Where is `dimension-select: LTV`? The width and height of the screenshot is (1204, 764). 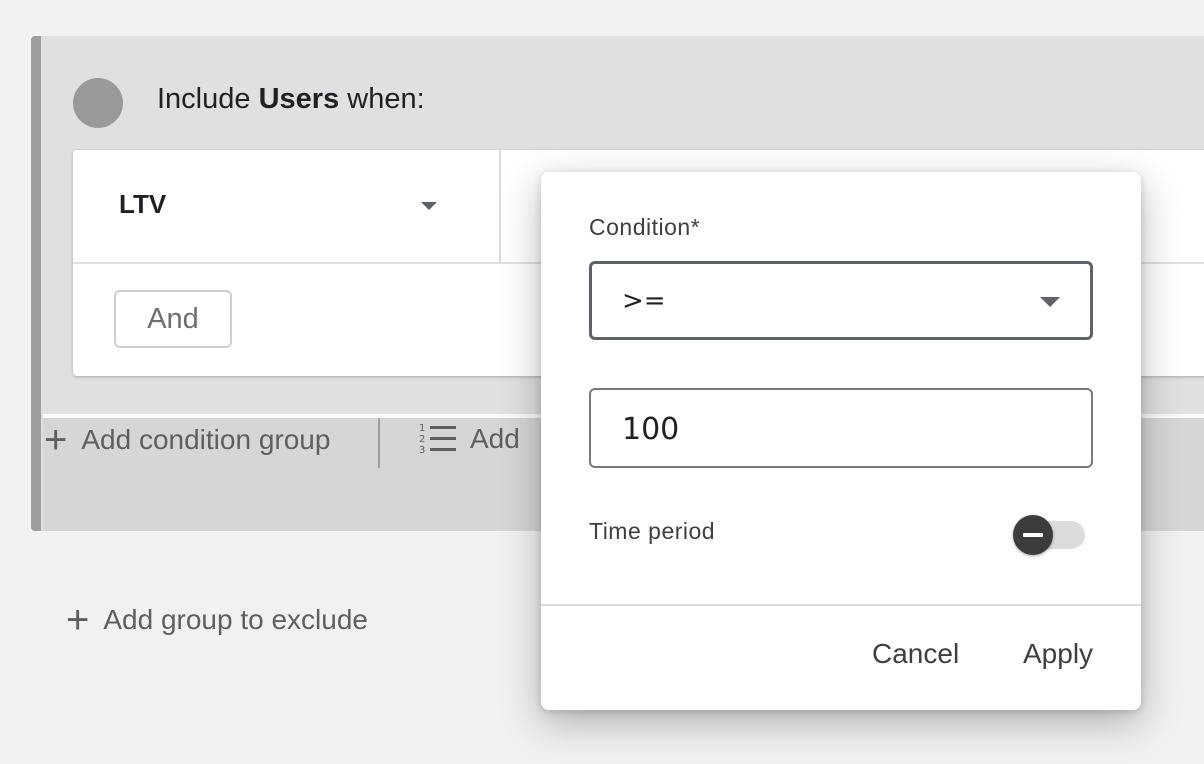 dimension-select: LTV is located at coordinates (287, 206).